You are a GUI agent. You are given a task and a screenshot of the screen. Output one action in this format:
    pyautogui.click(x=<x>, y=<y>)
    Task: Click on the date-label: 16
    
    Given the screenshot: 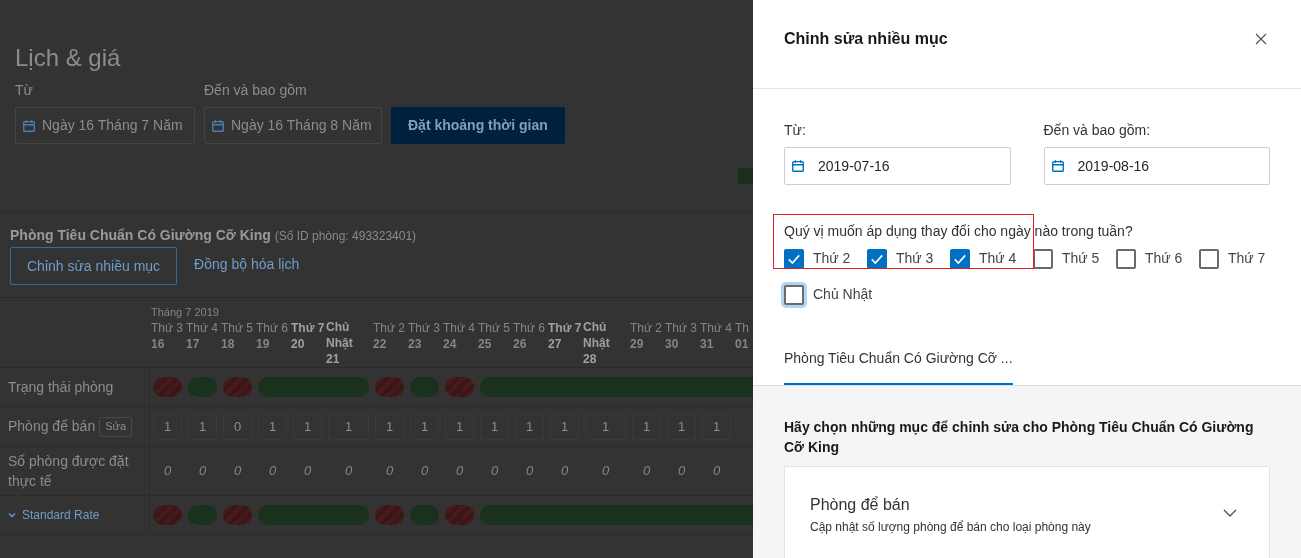 What is the action you would take?
    pyautogui.click(x=158, y=344)
    